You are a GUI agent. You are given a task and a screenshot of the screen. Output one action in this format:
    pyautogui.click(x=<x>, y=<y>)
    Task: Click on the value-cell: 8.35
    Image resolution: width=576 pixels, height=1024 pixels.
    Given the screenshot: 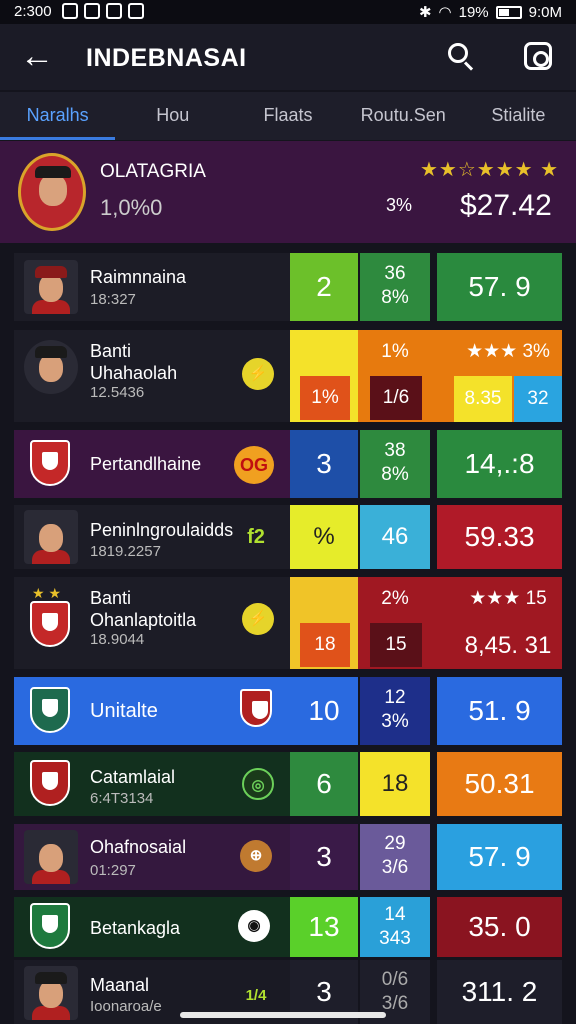 What is the action you would take?
    pyautogui.click(x=483, y=399)
    